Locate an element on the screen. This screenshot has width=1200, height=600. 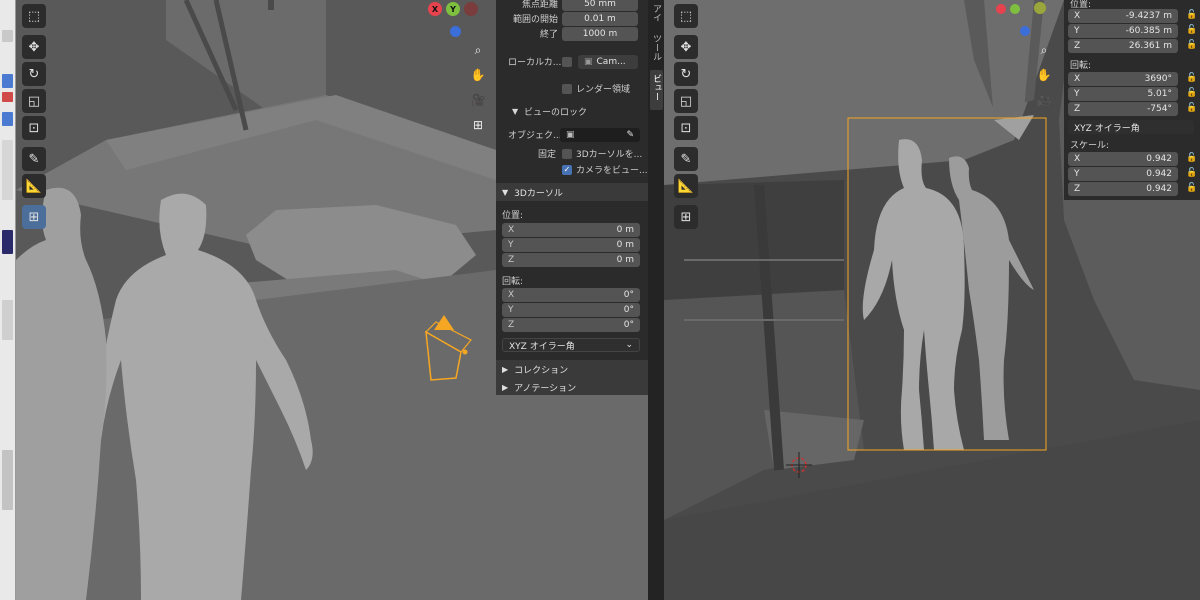
scale-z-field: Z 0.942 is located at coordinates (1123, 189).